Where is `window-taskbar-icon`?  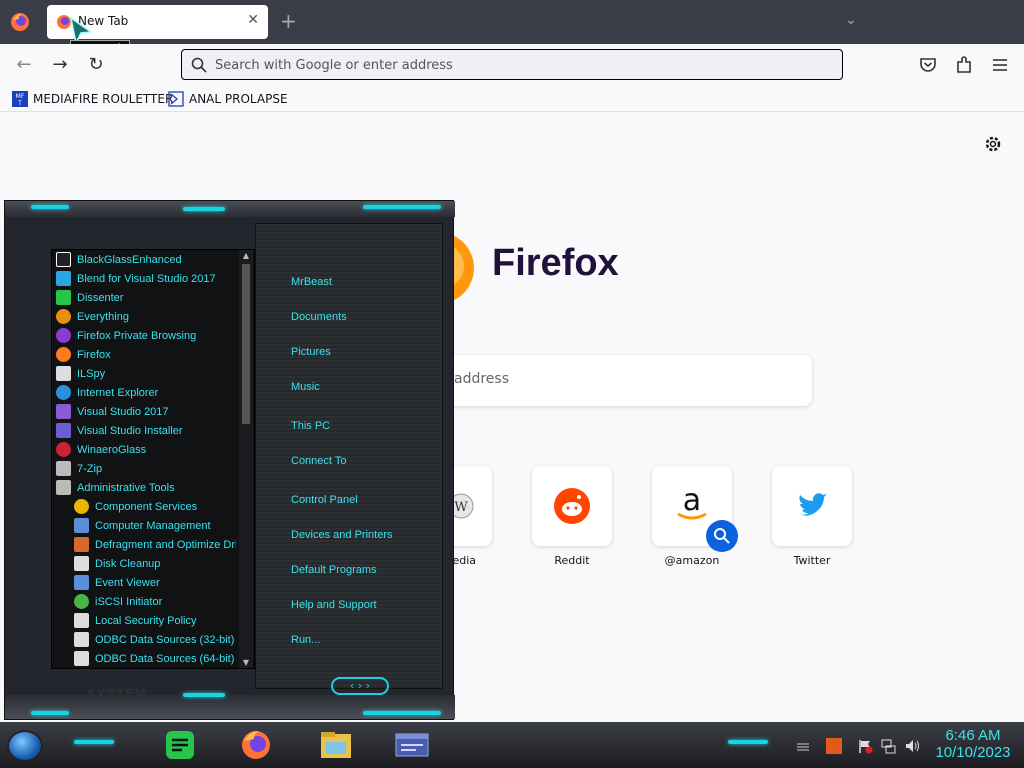
window-taskbar-icon is located at coordinates (412, 745).